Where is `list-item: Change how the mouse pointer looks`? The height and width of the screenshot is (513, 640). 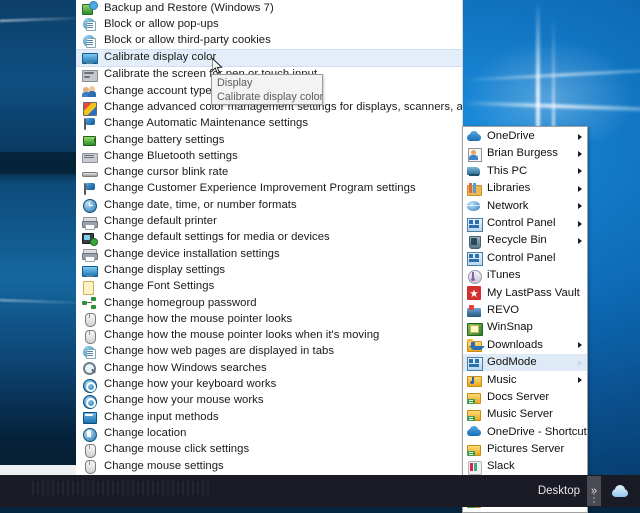 list-item: Change how the mouse pointer looks is located at coordinates (269, 319).